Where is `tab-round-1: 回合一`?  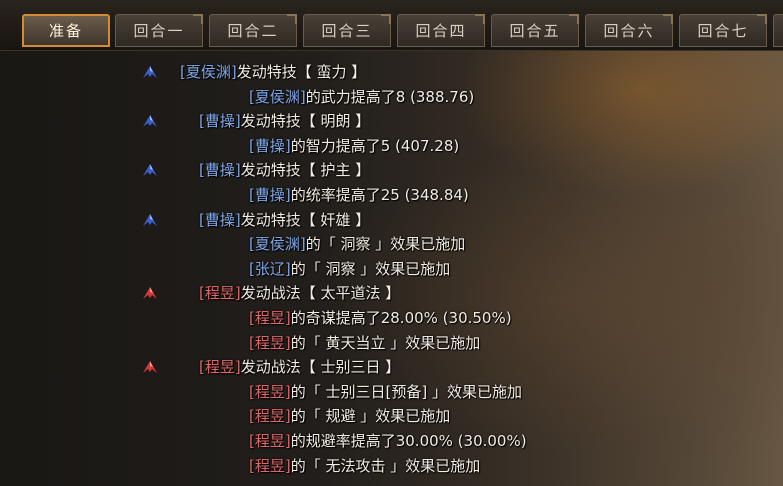 tab-round-1: 回合一 is located at coordinates (159, 30).